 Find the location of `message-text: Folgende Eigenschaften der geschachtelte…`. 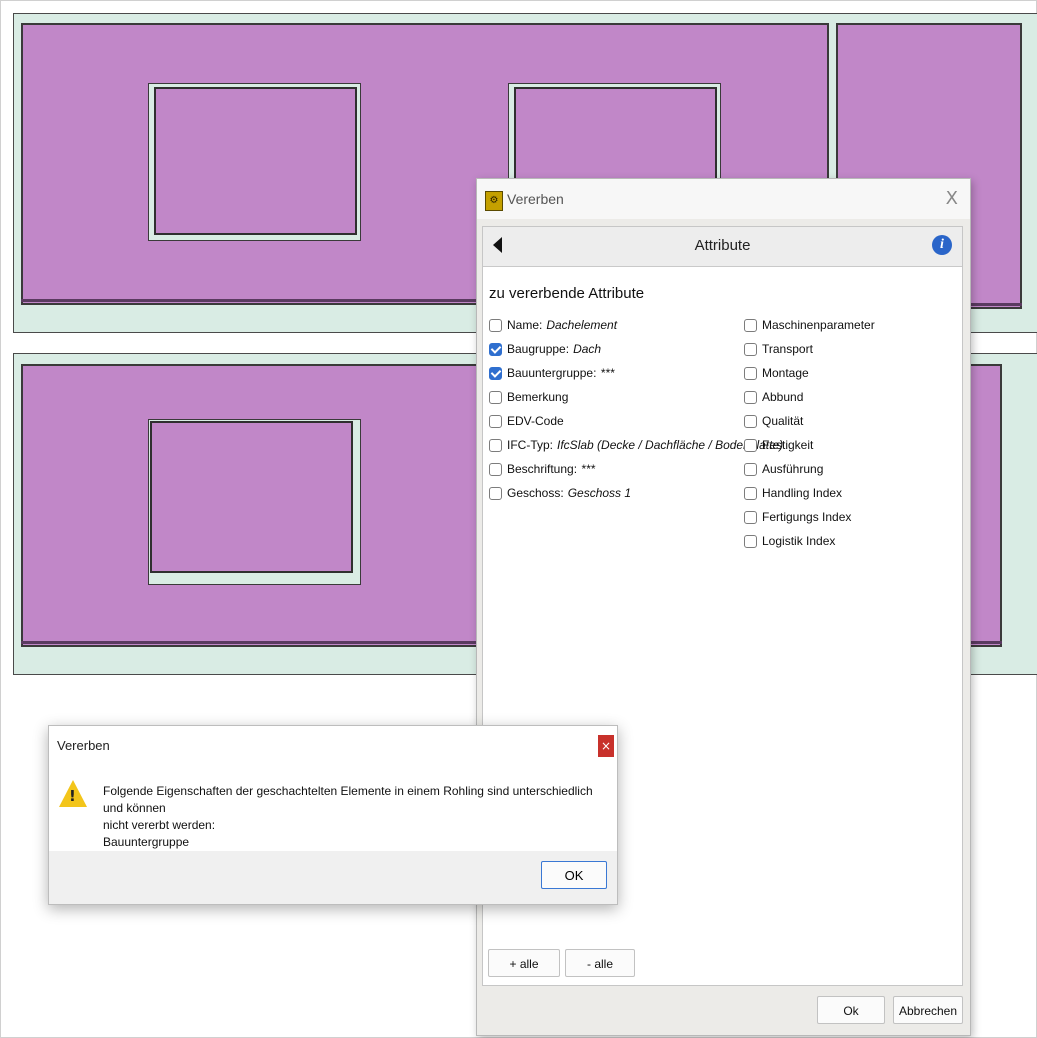

message-text: Folgende Eigenschaften der geschachtelte… is located at coordinates (353, 817).